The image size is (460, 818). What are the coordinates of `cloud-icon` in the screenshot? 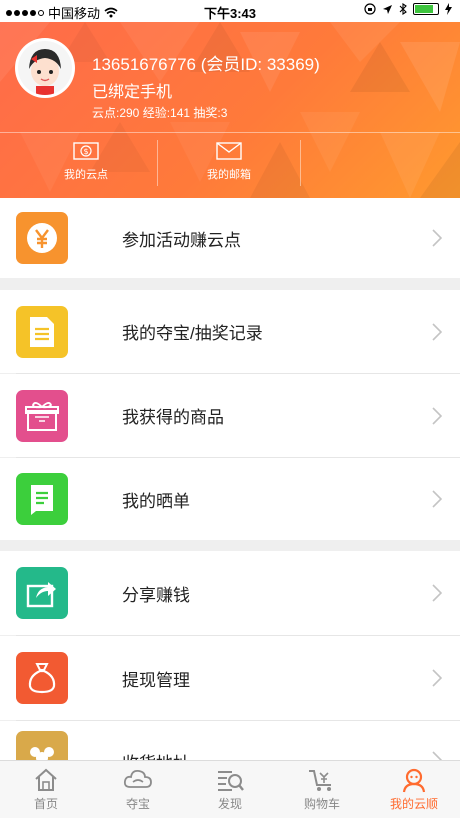 It's located at (137, 778).